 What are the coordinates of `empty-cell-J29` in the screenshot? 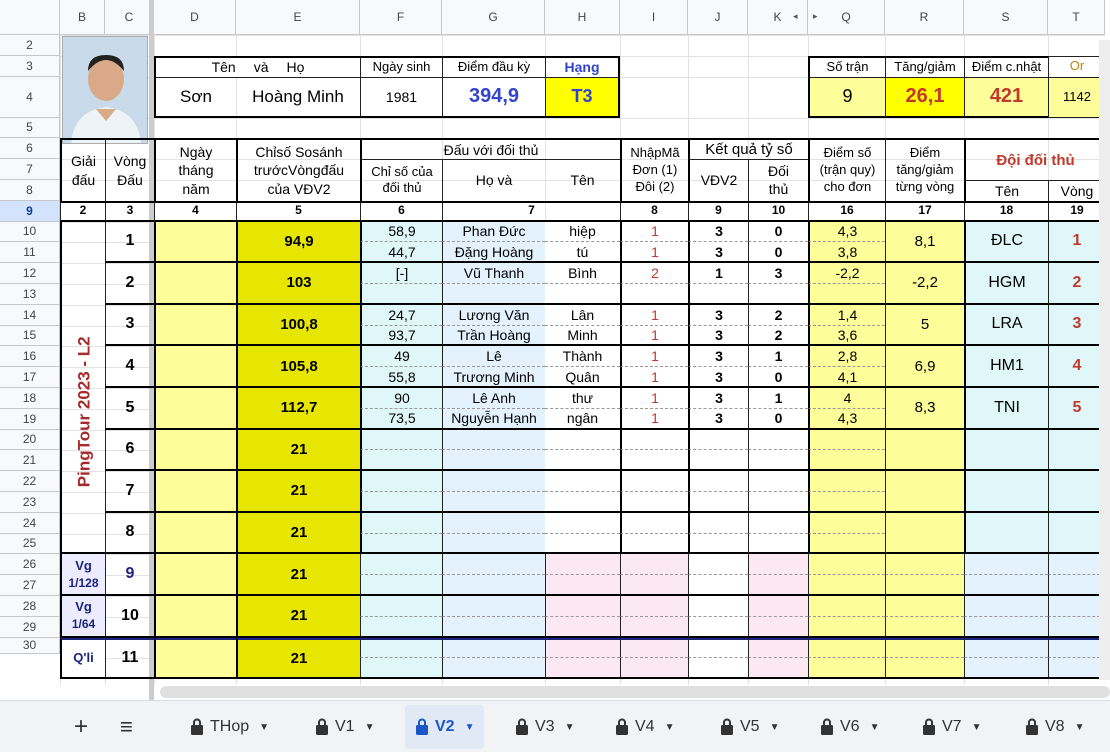 It's located at (718, 627).